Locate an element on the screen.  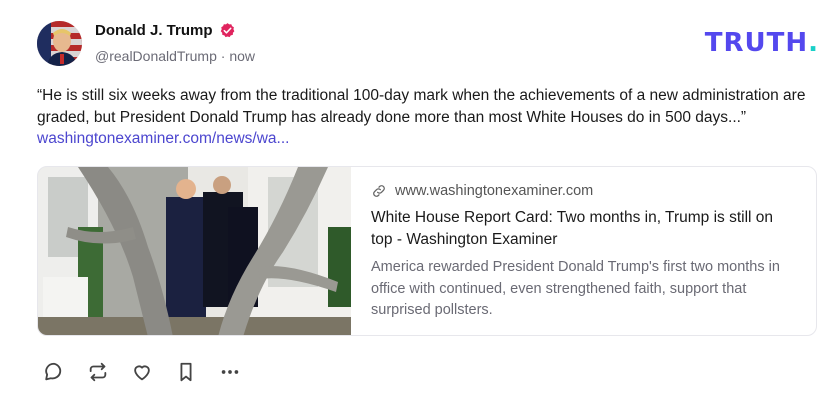
author-handle: @realDonaldTrump is located at coordinates (156, 56).